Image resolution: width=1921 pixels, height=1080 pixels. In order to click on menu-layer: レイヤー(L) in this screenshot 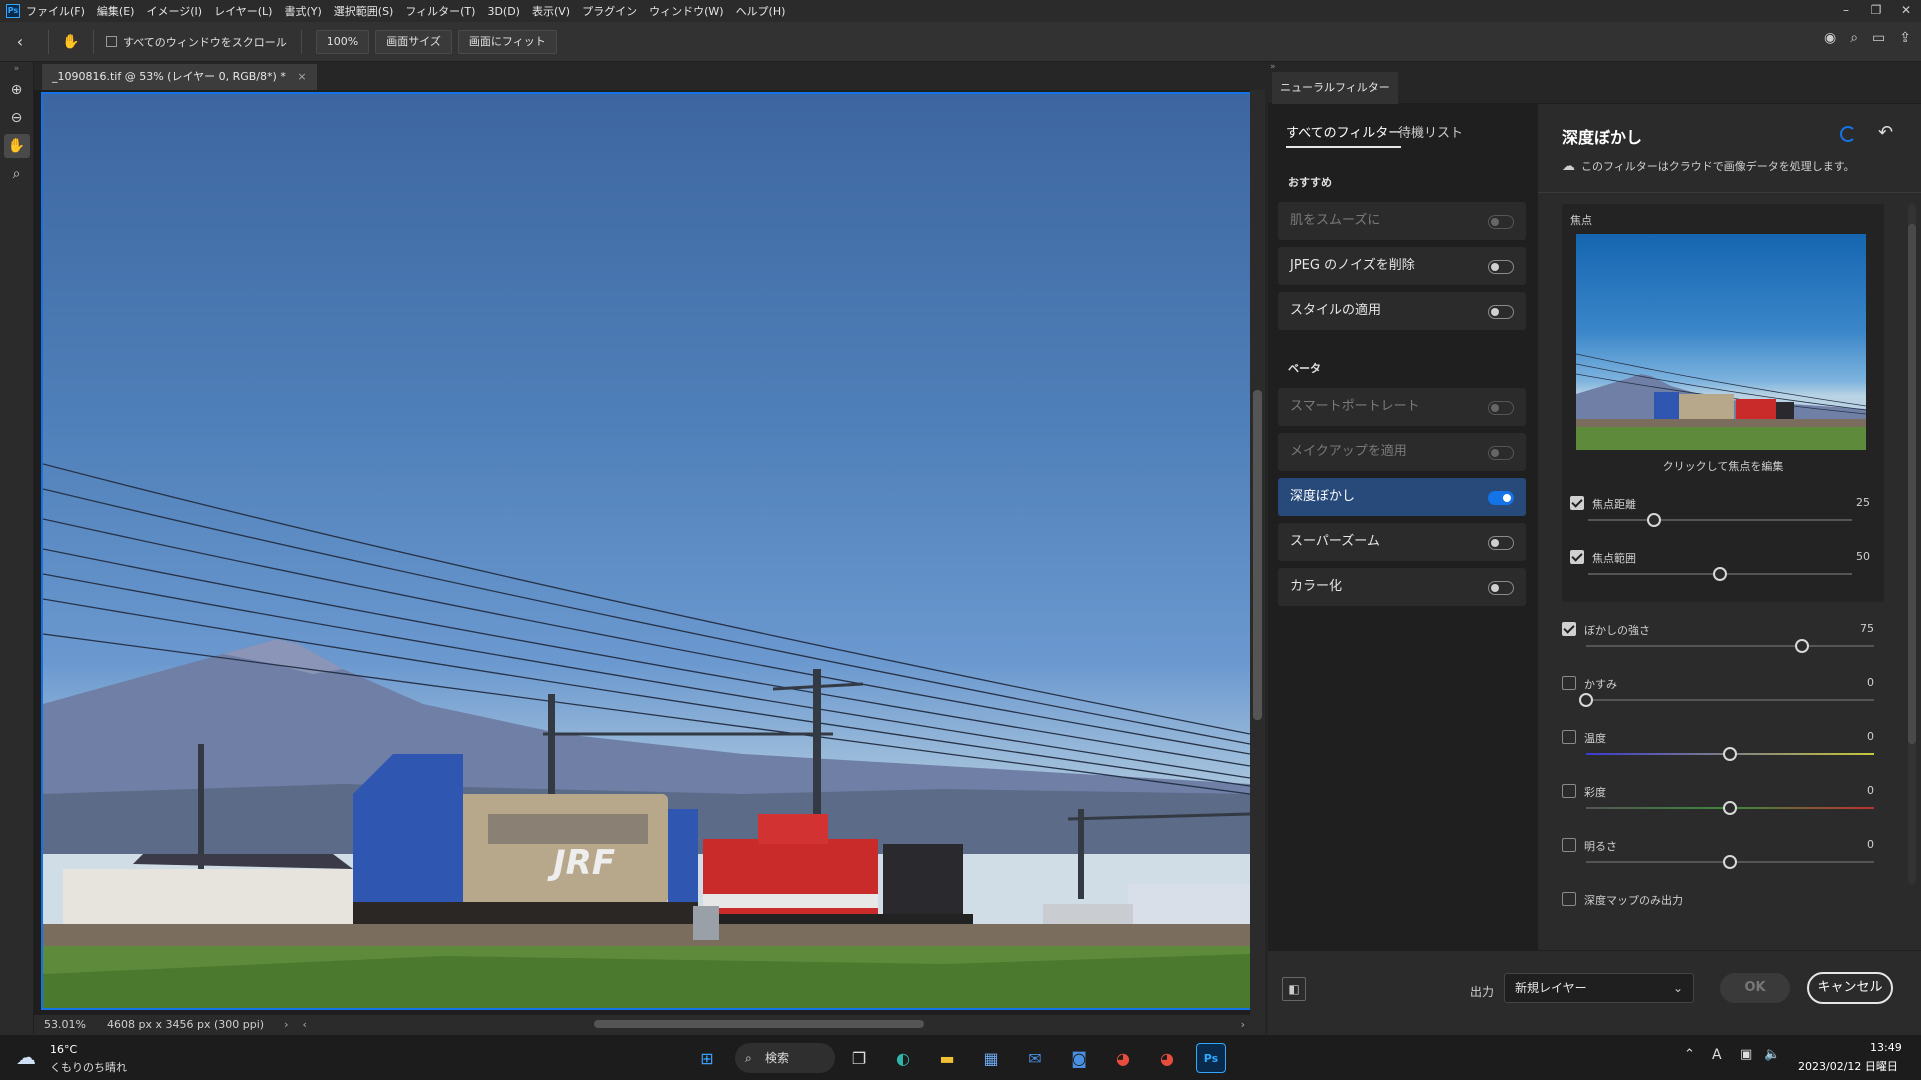, I will do `click(243, 11)`.